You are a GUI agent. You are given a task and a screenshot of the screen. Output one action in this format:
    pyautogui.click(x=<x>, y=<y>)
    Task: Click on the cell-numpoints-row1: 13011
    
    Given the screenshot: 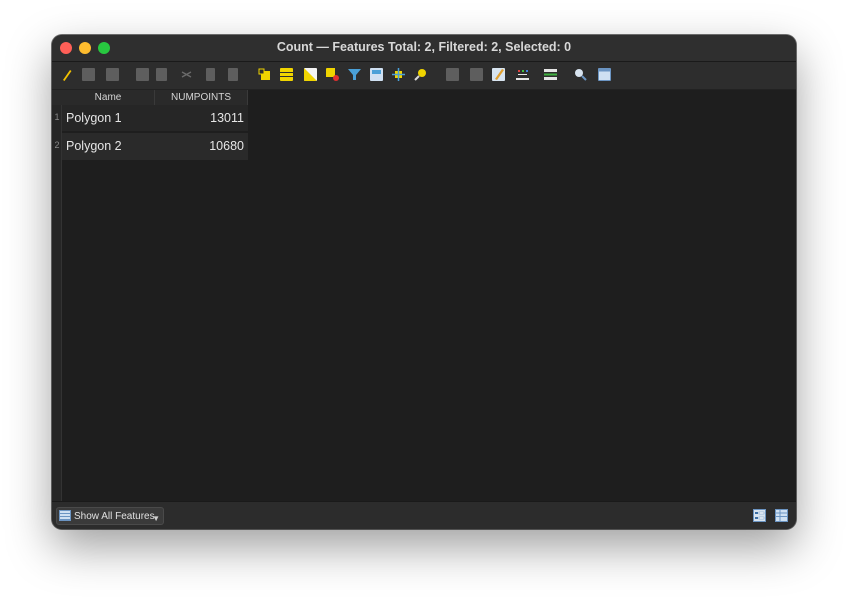 What is the action you would take?
    pyautogui.click(x=201, y=118)
    